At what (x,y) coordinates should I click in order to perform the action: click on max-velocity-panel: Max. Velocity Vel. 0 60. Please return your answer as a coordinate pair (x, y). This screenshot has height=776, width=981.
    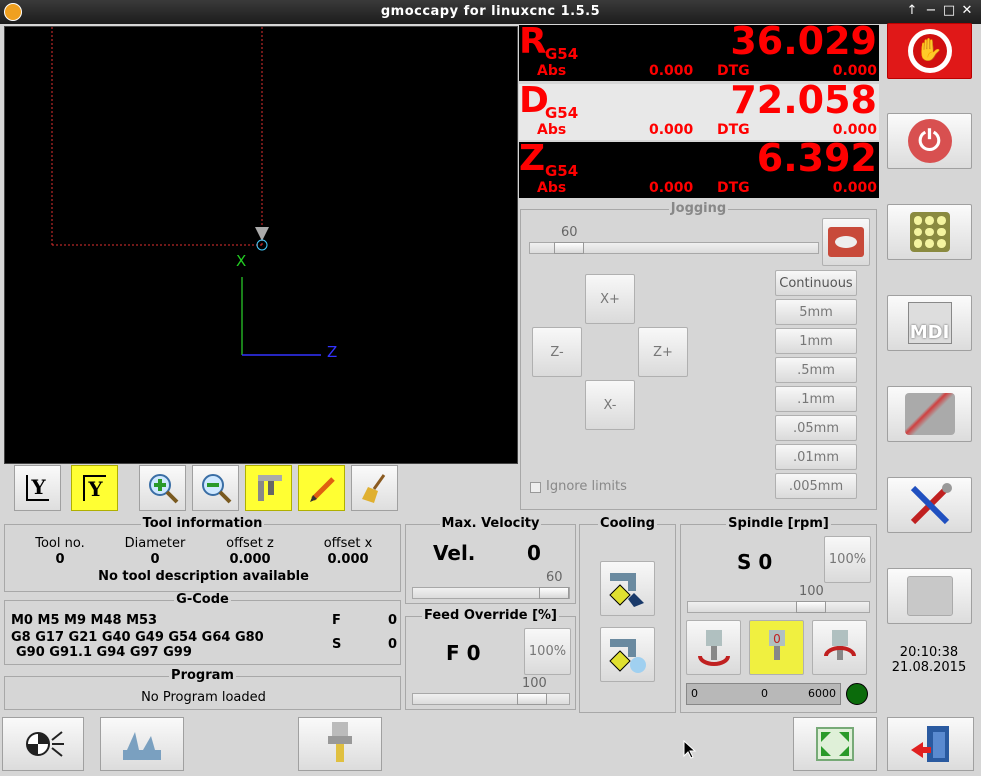
    Looking at the image, I should click on (490, 560).